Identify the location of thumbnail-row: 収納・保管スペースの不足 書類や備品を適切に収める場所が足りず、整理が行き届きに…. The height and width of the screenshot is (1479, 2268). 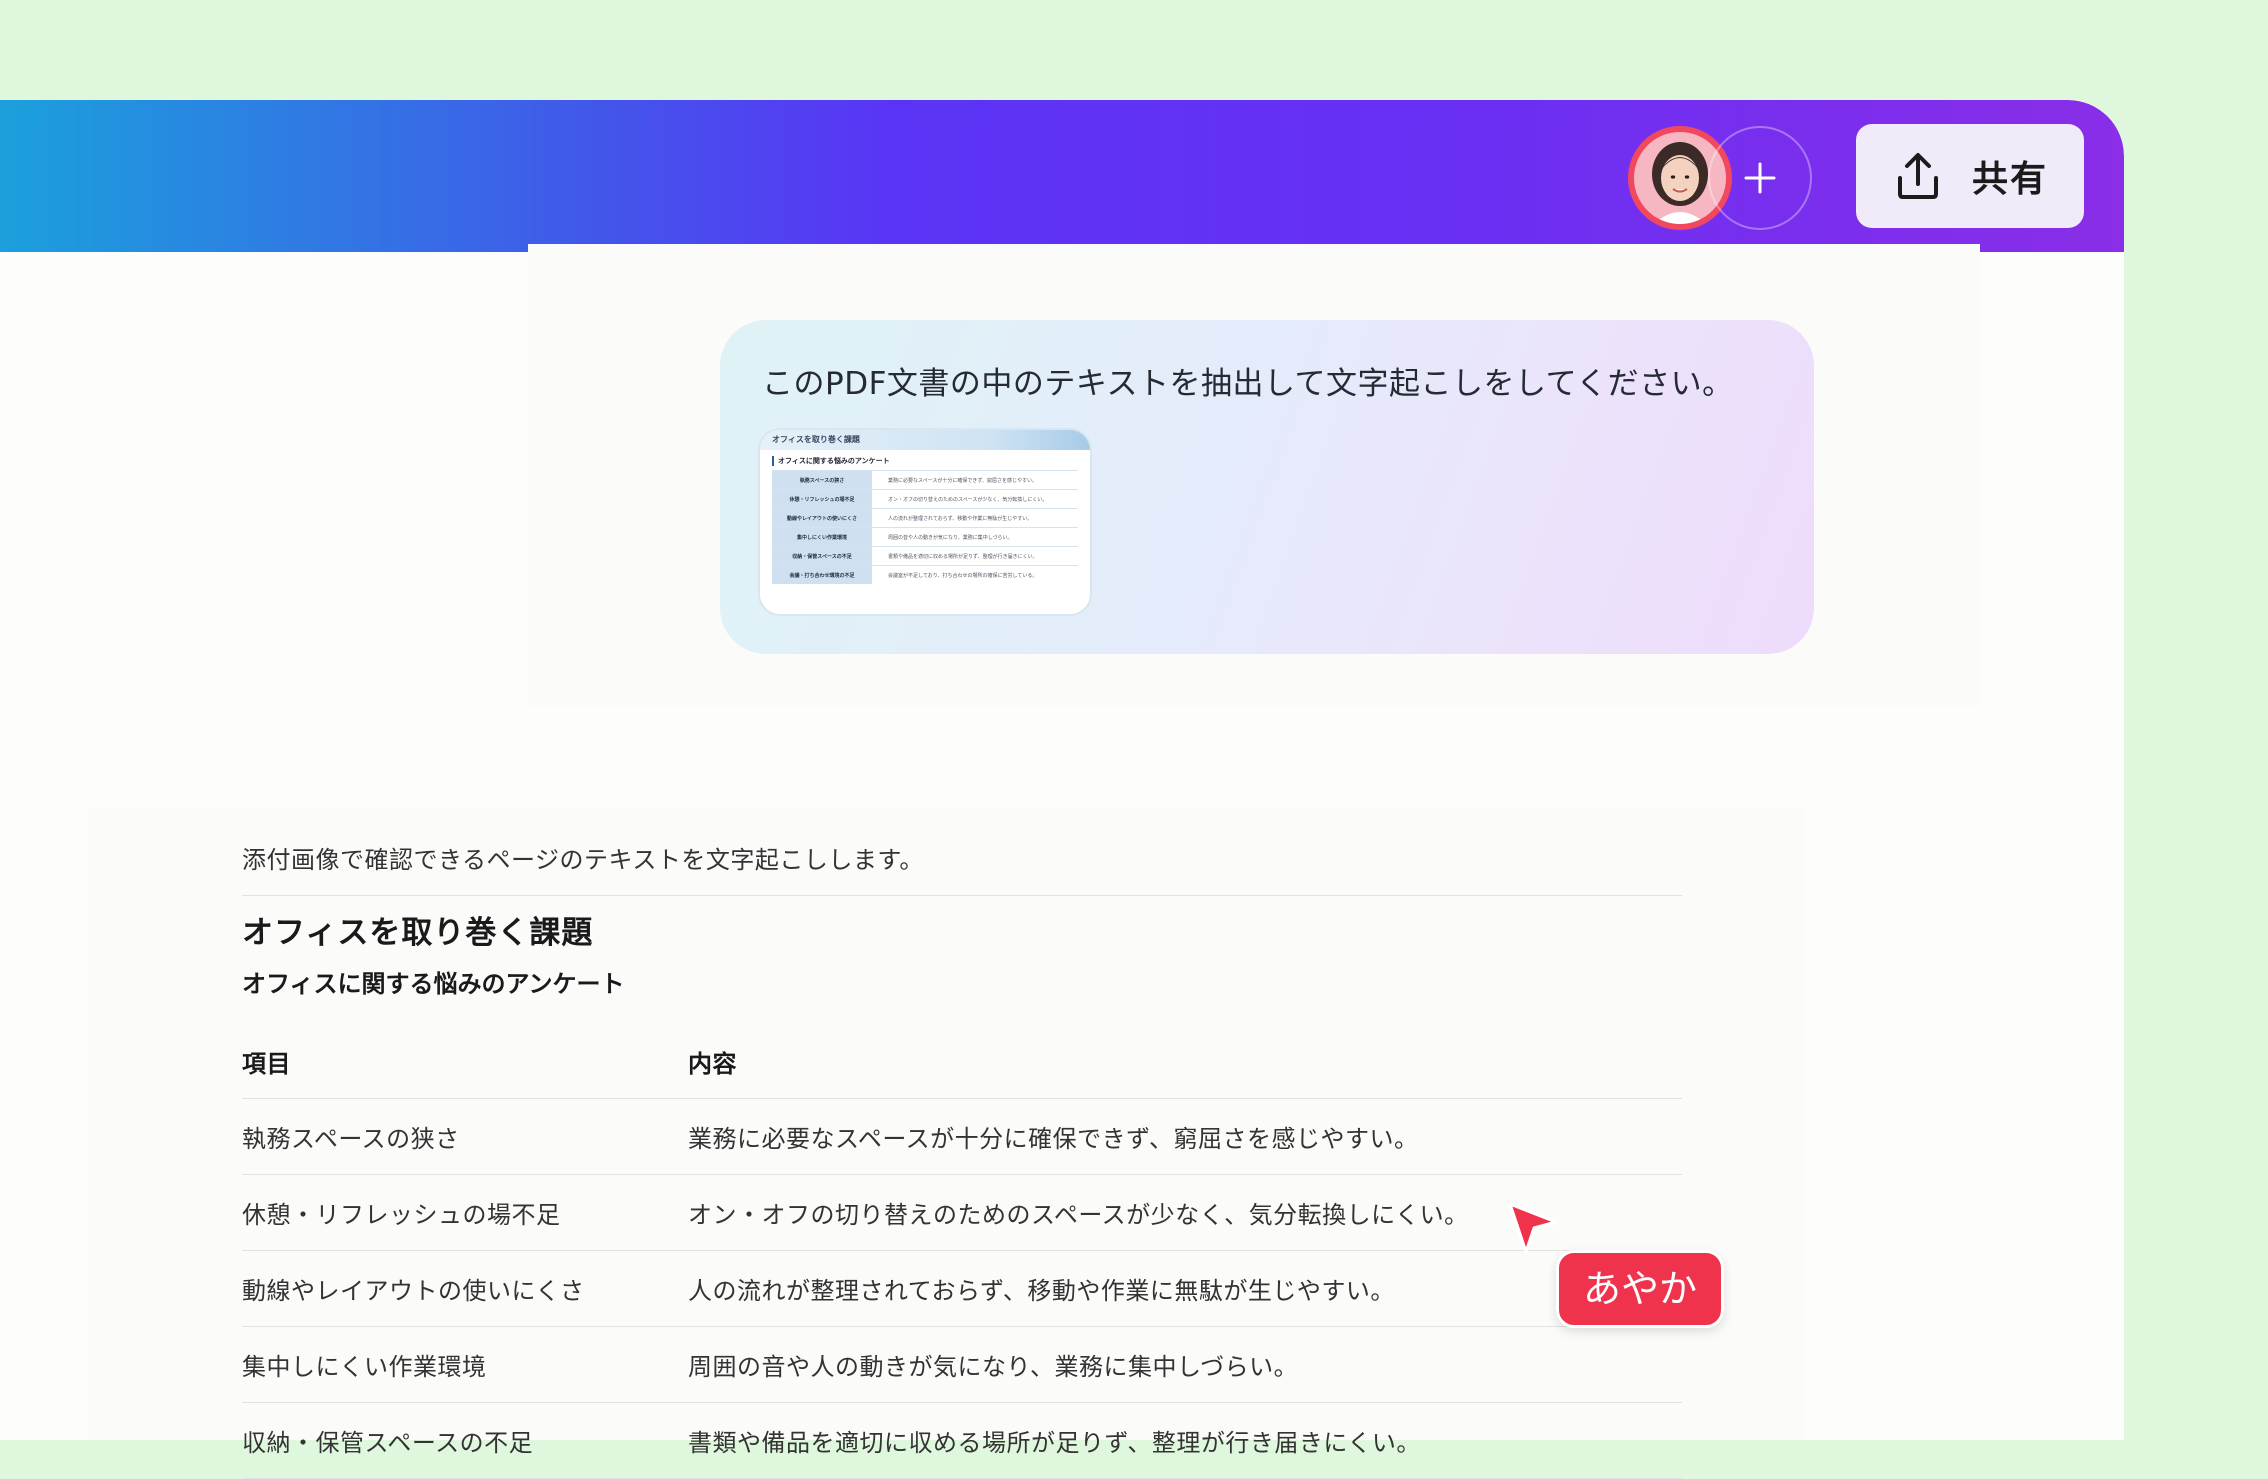
(925, 555).